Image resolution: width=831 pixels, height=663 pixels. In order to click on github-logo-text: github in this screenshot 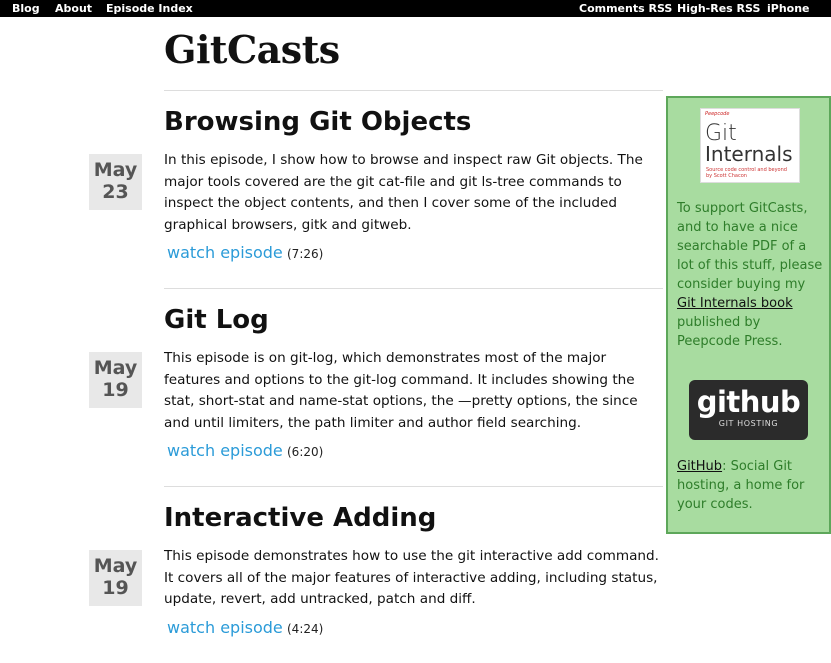, I will do `click(748, 402)`.